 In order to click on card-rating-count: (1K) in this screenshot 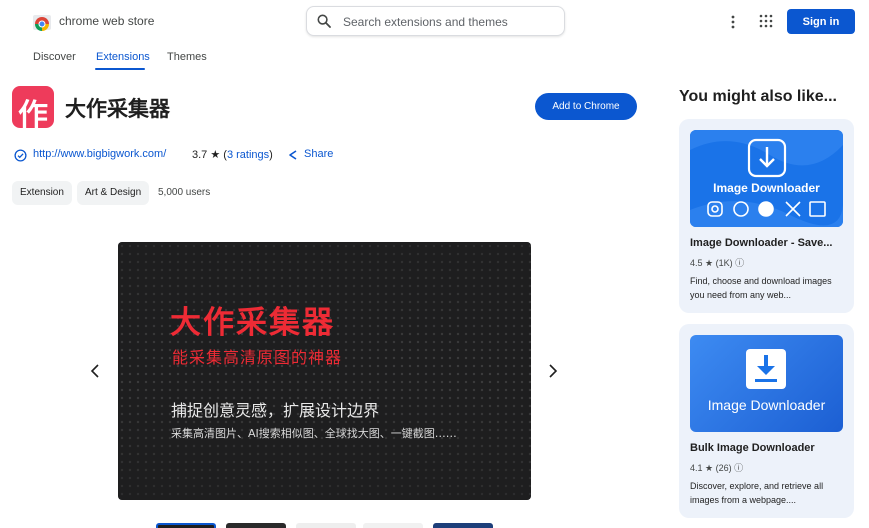, I will do `click(724, 263)`.